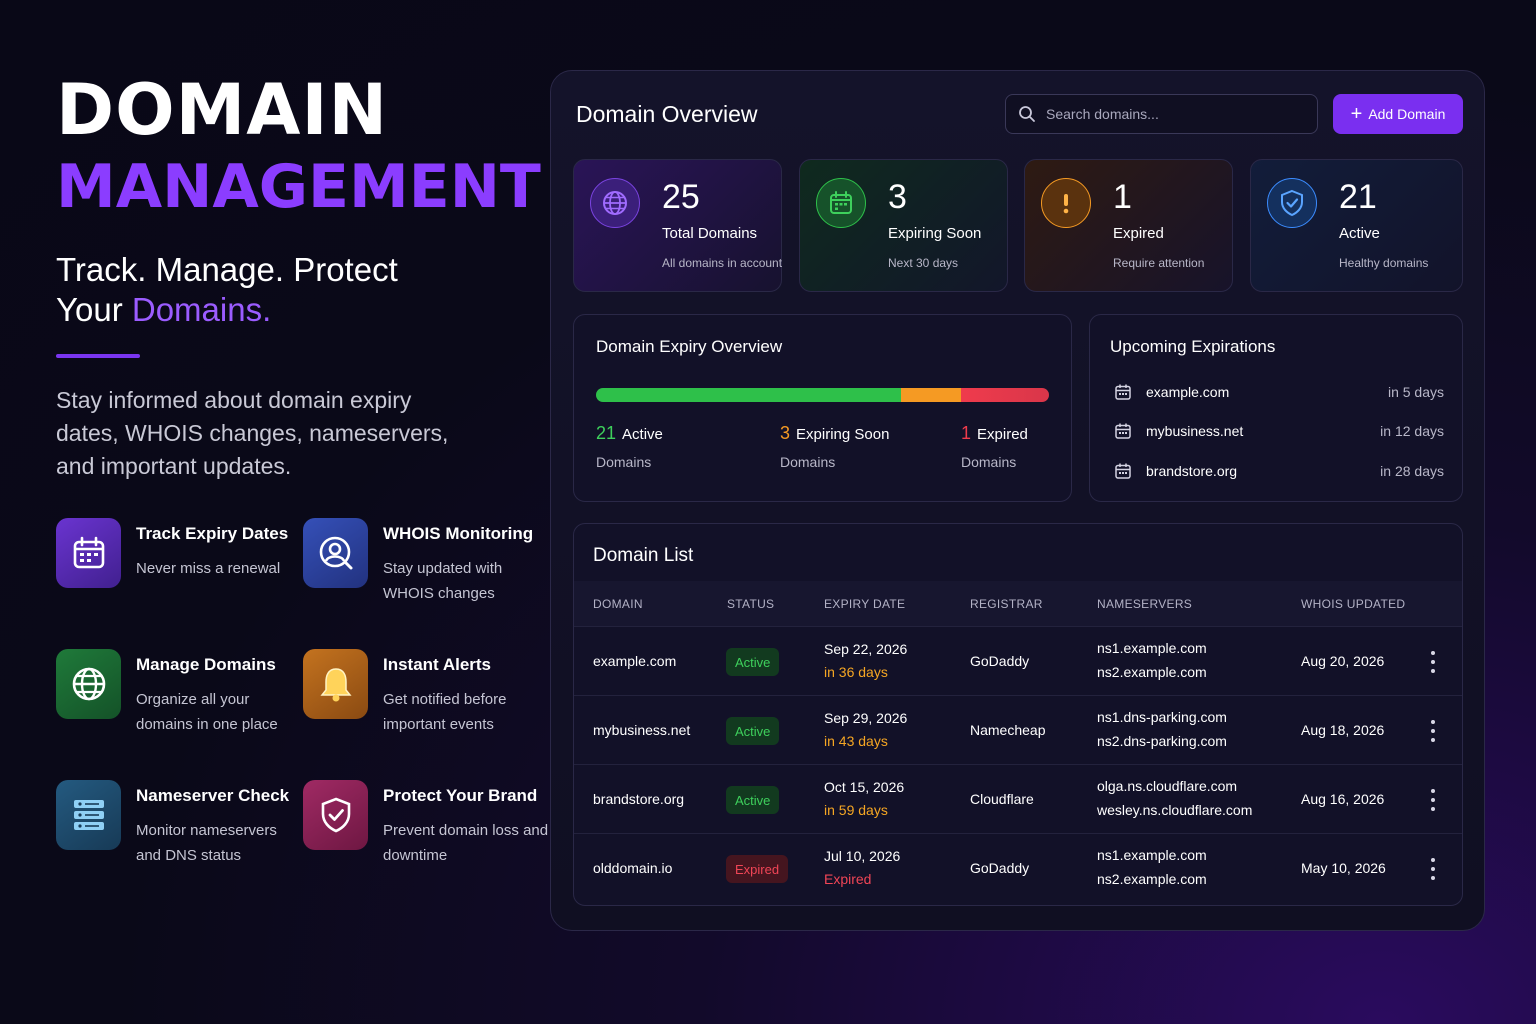 The width and height of the screenshot is (1536, 1024). Describe the element at coordinates (862, 856) in the screenshot. I see `cell-expiry-date: Jul 10, 2026` at that location.